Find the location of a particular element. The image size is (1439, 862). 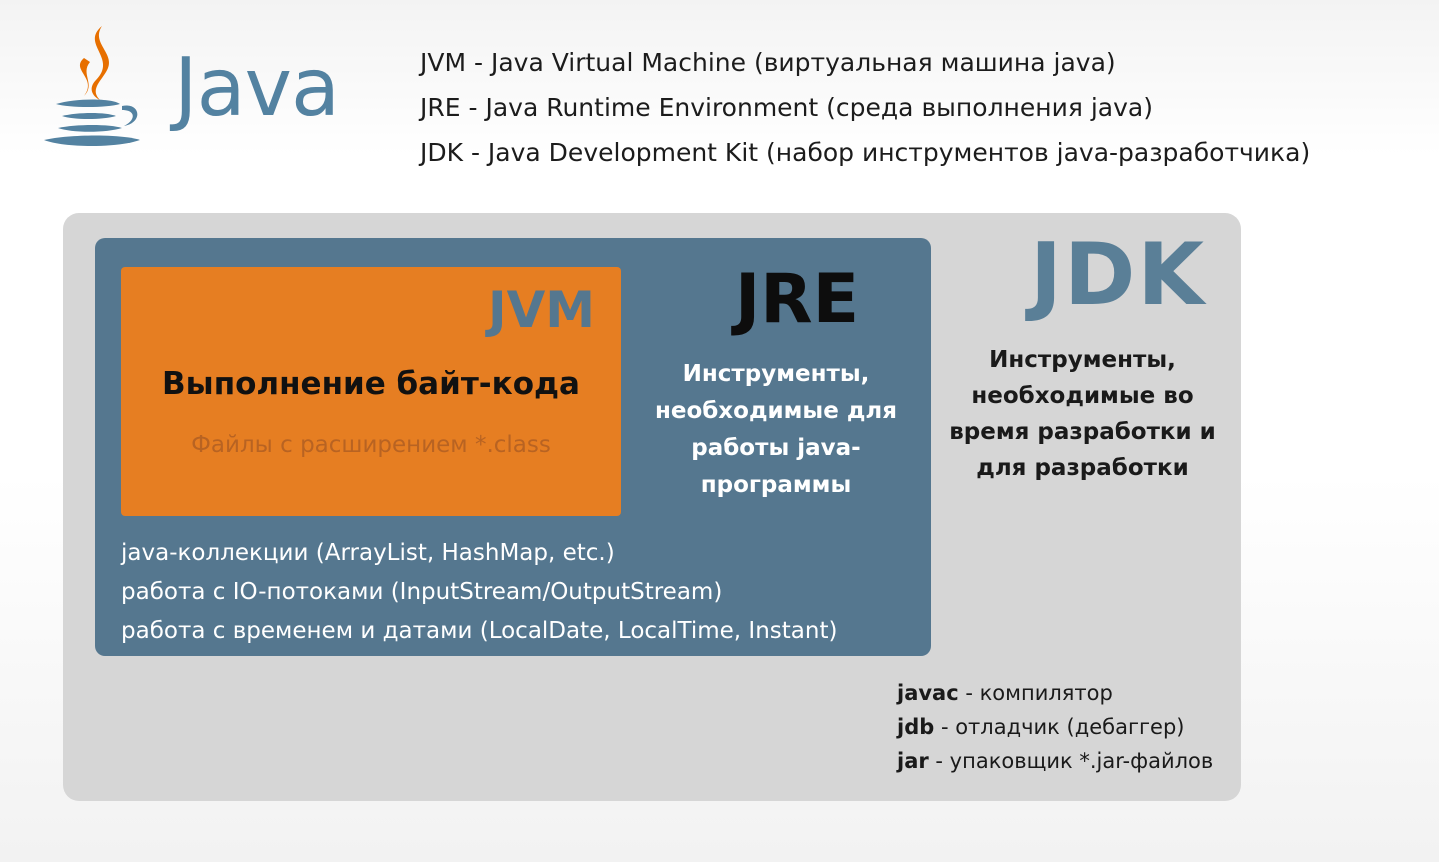

jdk-title: JDK is located at coordinates (1118, 275).